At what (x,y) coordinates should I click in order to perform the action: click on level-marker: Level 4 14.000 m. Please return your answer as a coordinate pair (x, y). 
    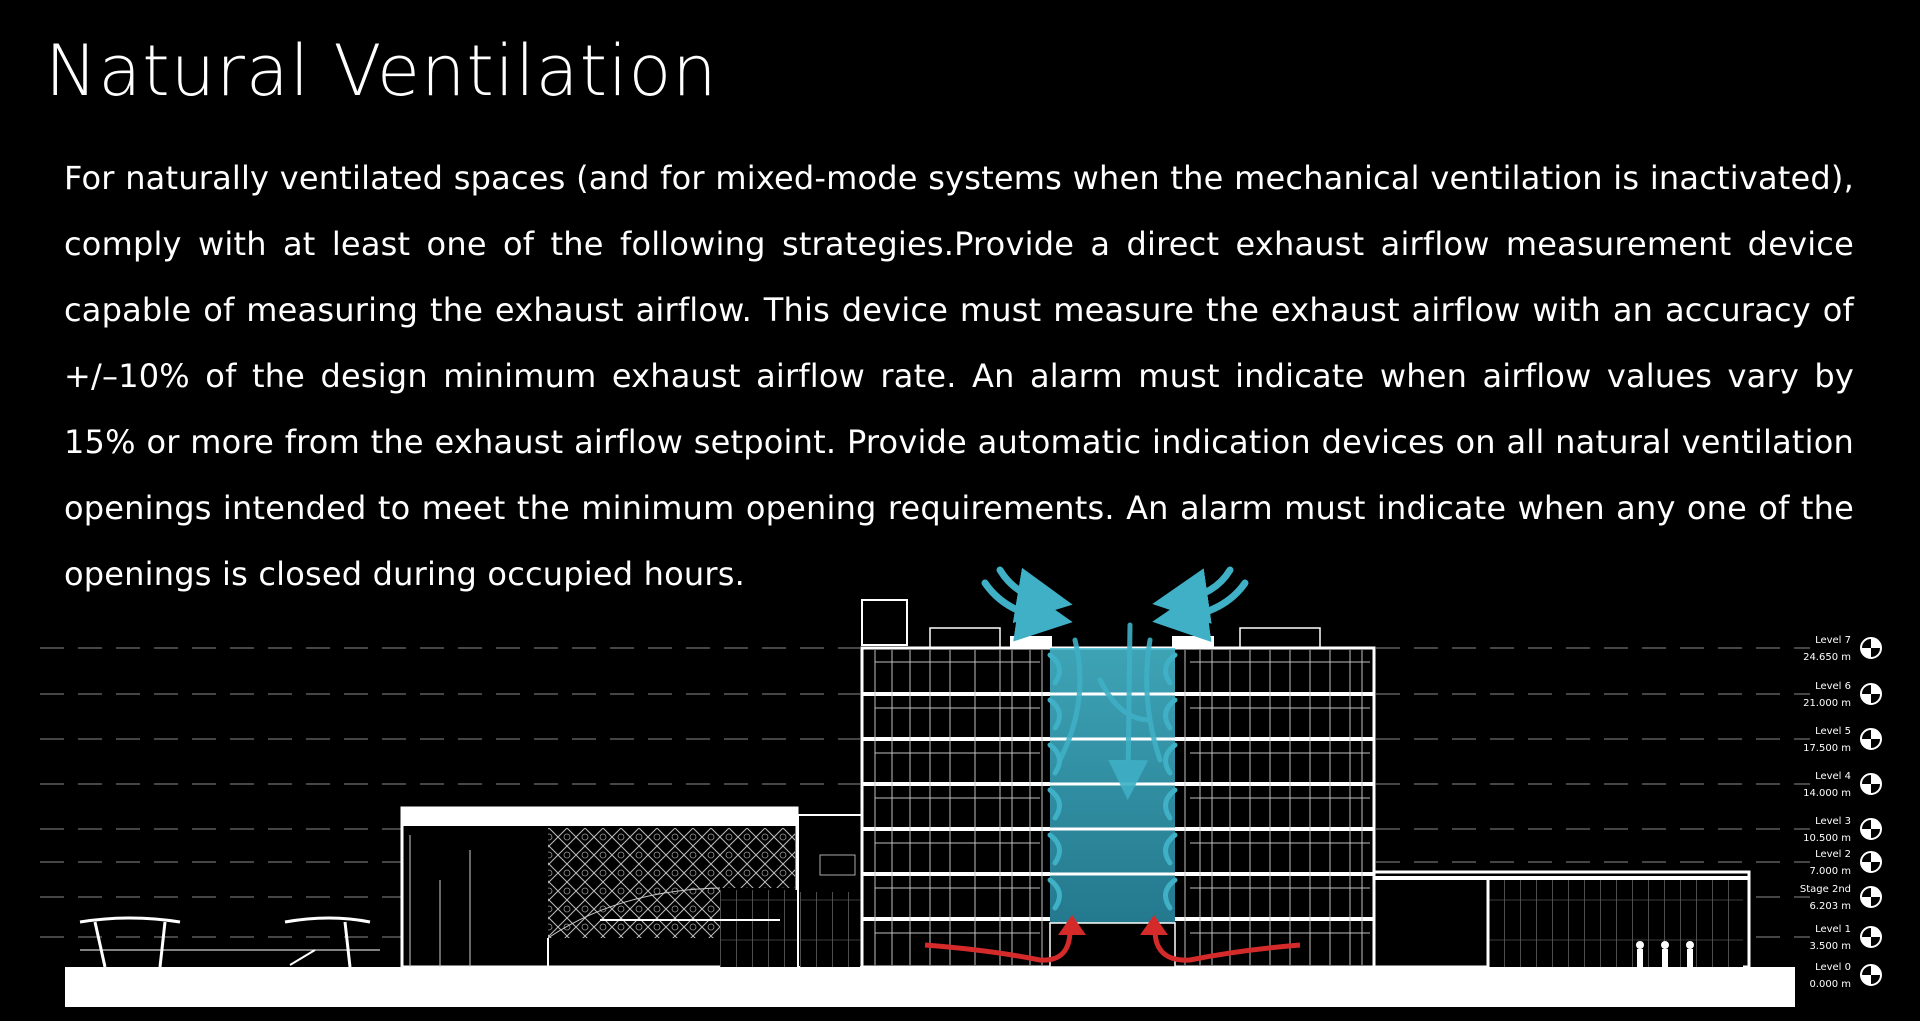
    Looking at the image, I should click on (1842, 785).